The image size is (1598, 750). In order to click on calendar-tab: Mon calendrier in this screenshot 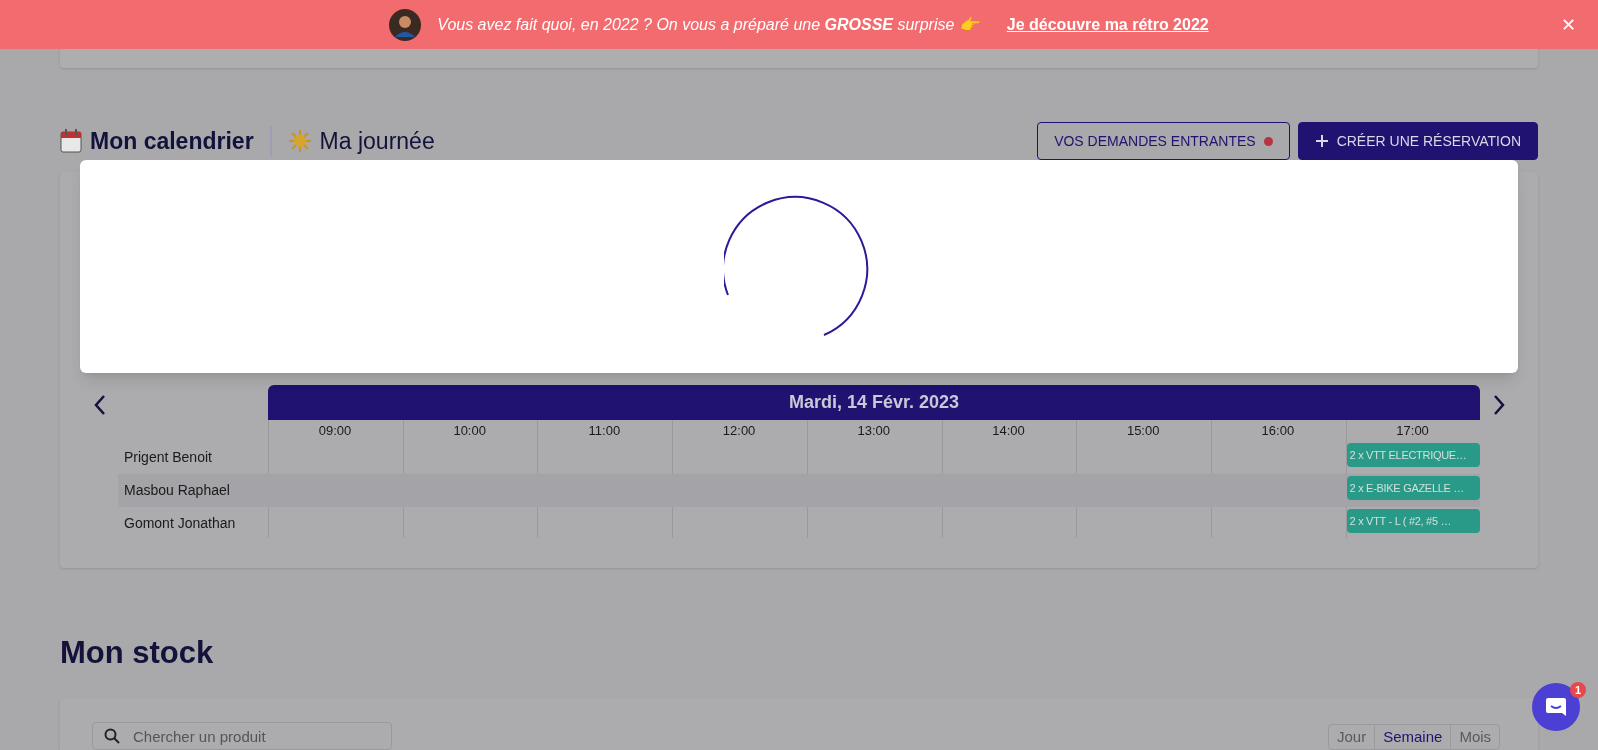, I will do `click(165, 141)`.